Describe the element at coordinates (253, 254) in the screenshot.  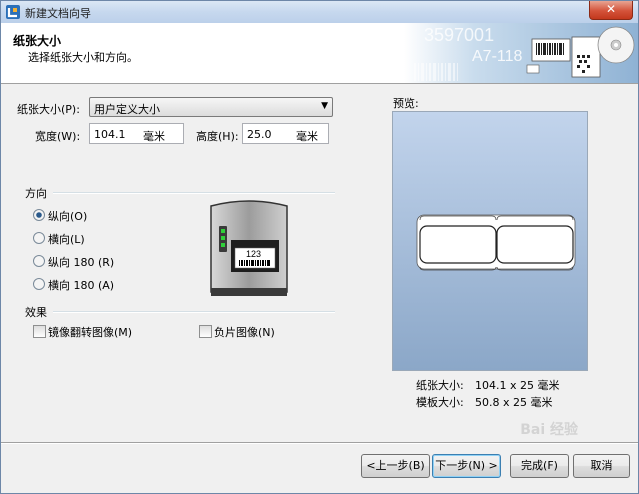
I see `printer-label-text: 123` at that location.